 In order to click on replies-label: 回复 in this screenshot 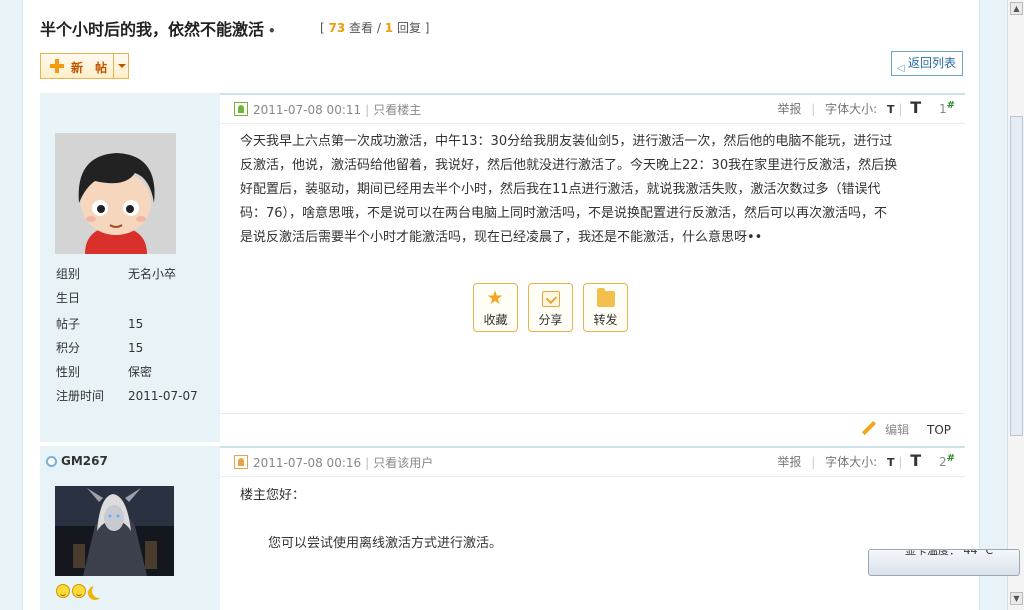, I will do `click(408, 28)`.